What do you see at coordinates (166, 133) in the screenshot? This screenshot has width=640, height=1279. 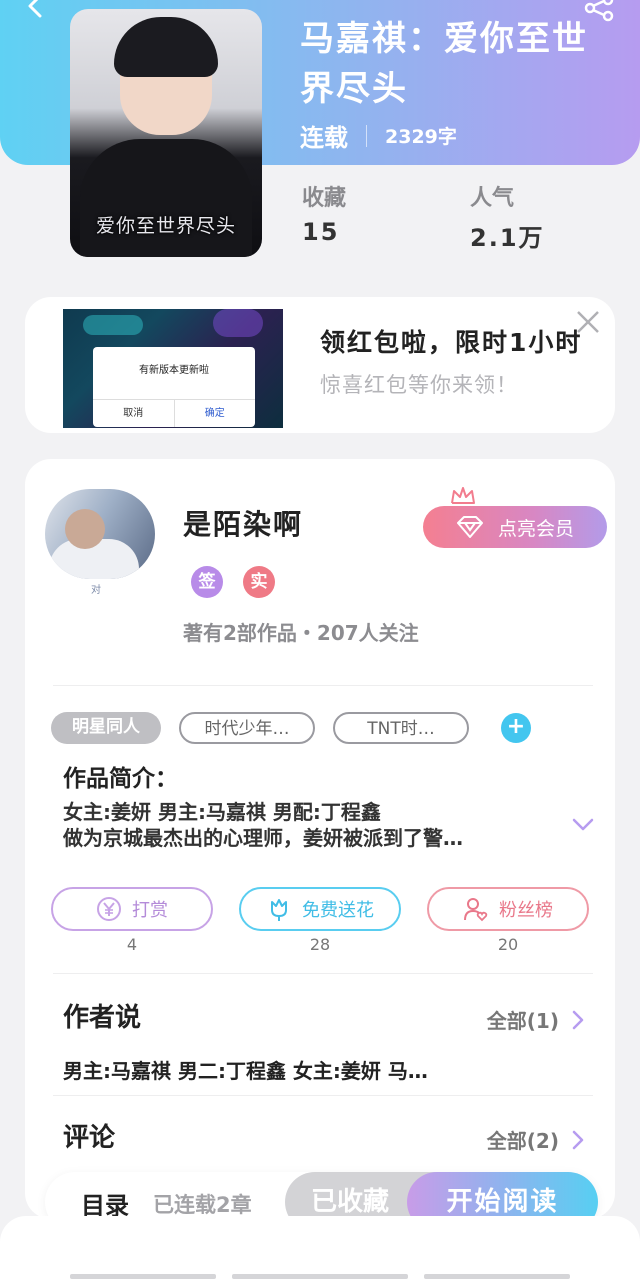 I see `book-cover: 爱你至世界尽头` at bounding box center [166, 133].